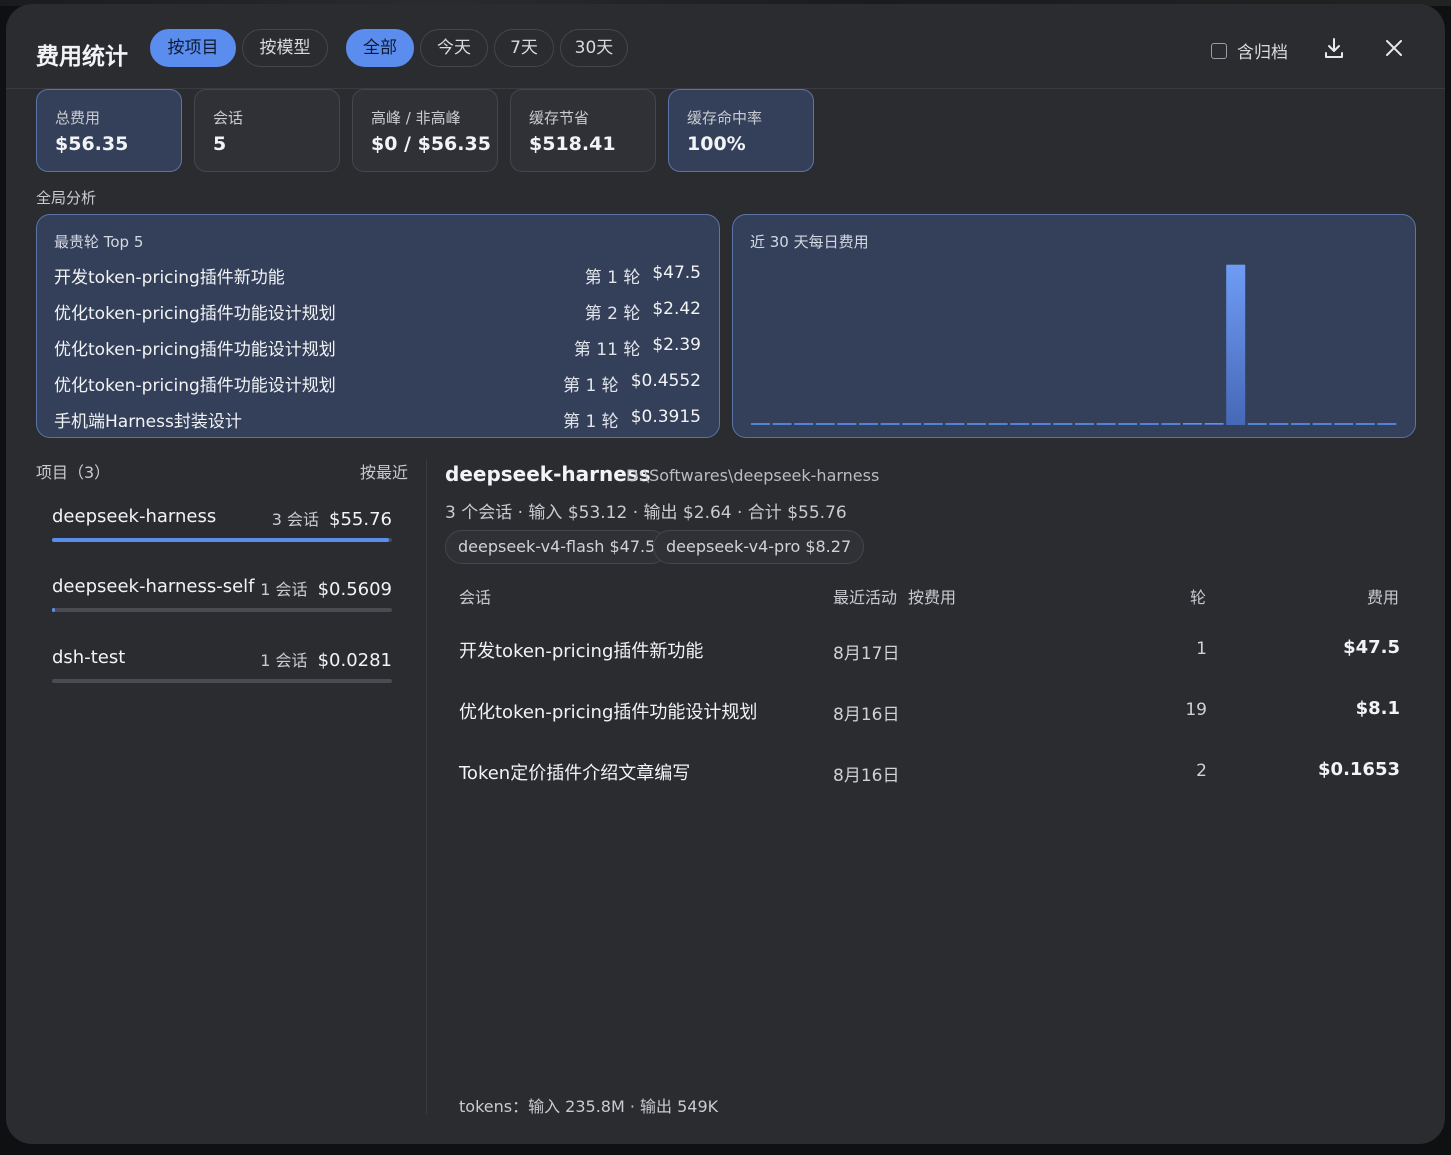 The height and width of the screenshot is (1155, 1451). What do you see at coordinates (222, 606) in the screenshot?
I see `project-item: deepseek-harness-self 1 会话 $0.5609` at bounding box center [222, 606].